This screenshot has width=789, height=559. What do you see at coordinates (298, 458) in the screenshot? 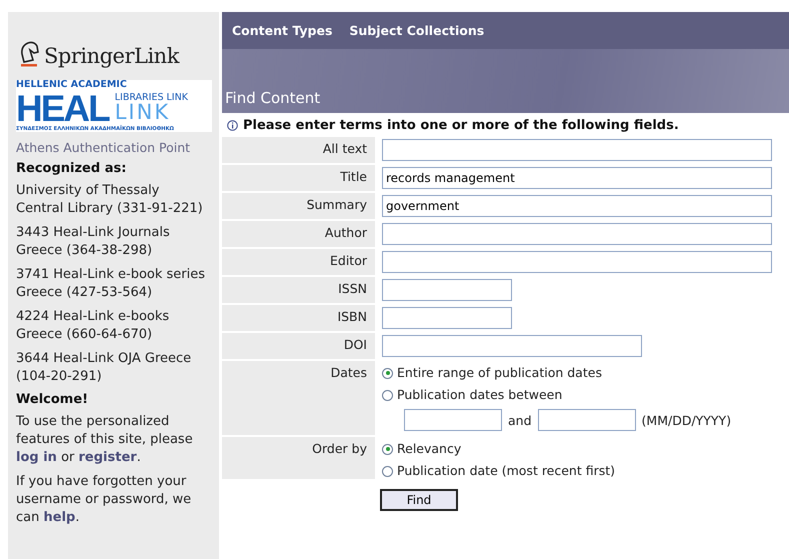
I see `field-label: Order by` at bounding box center [298, 458].